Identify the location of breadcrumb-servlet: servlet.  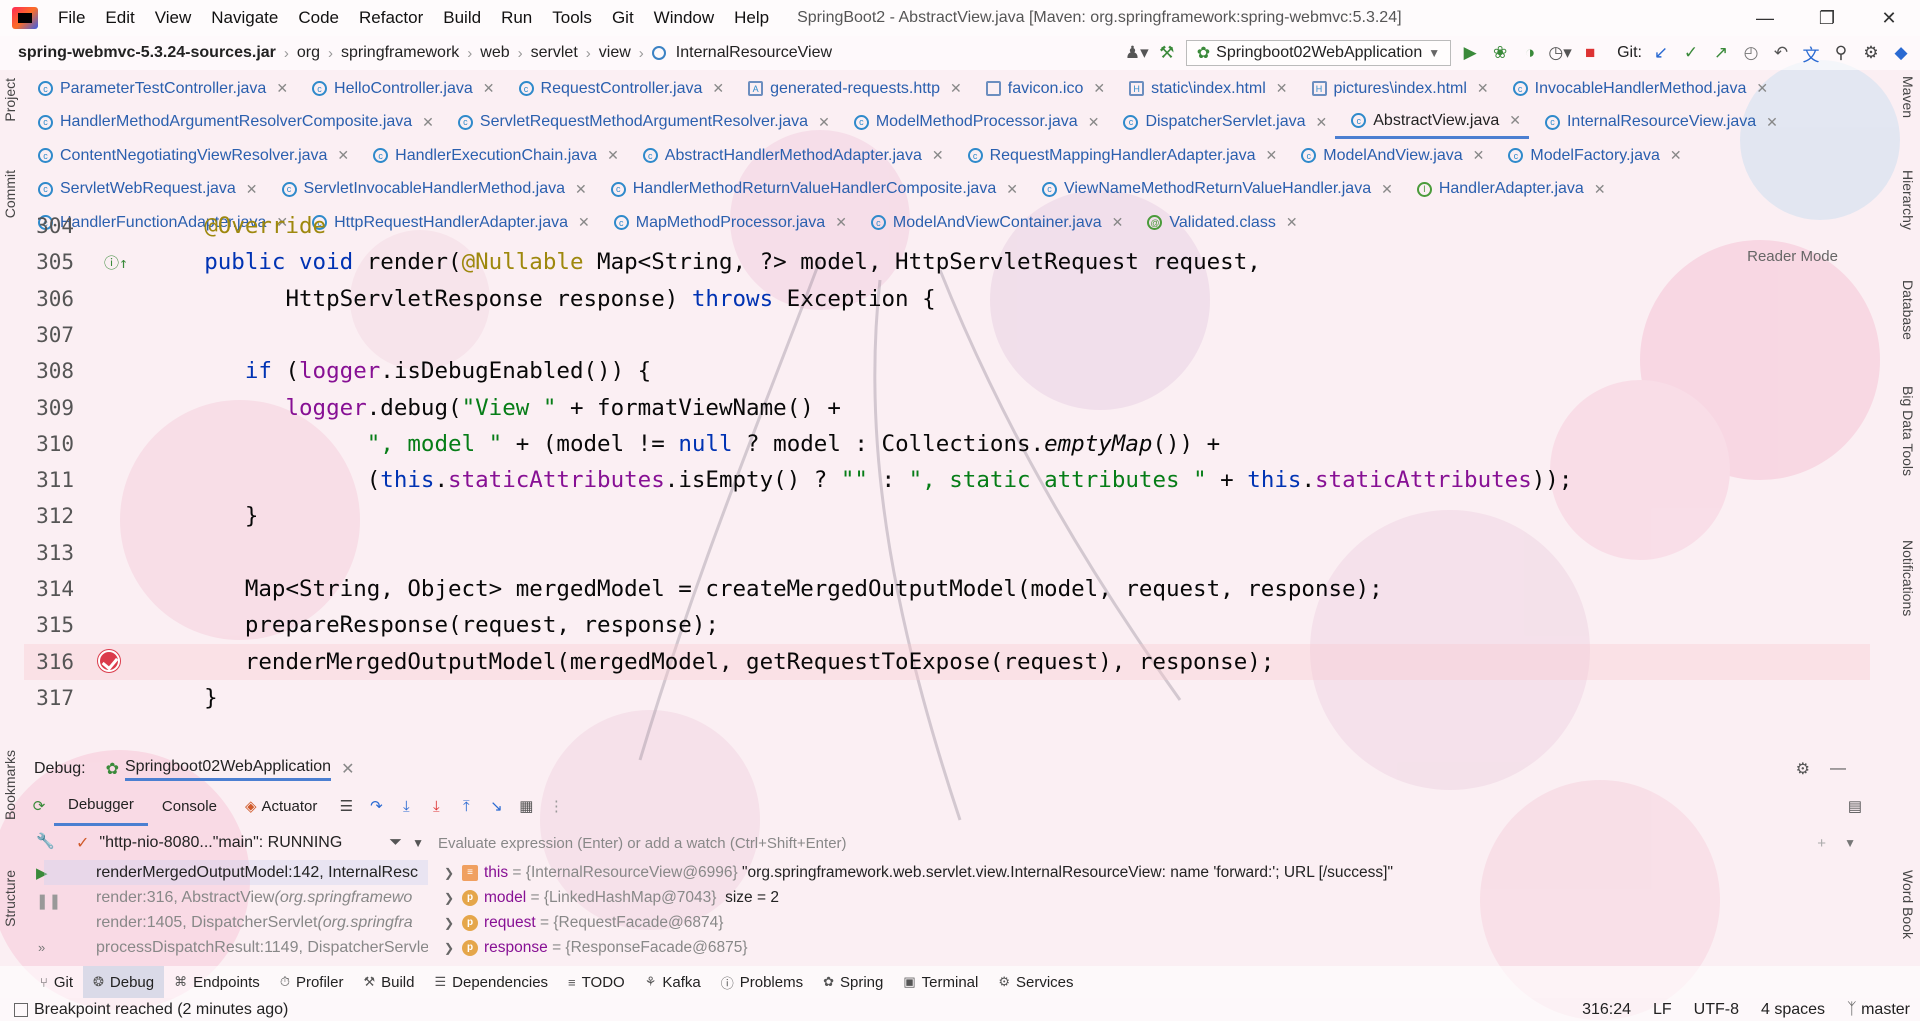
(554, 53).